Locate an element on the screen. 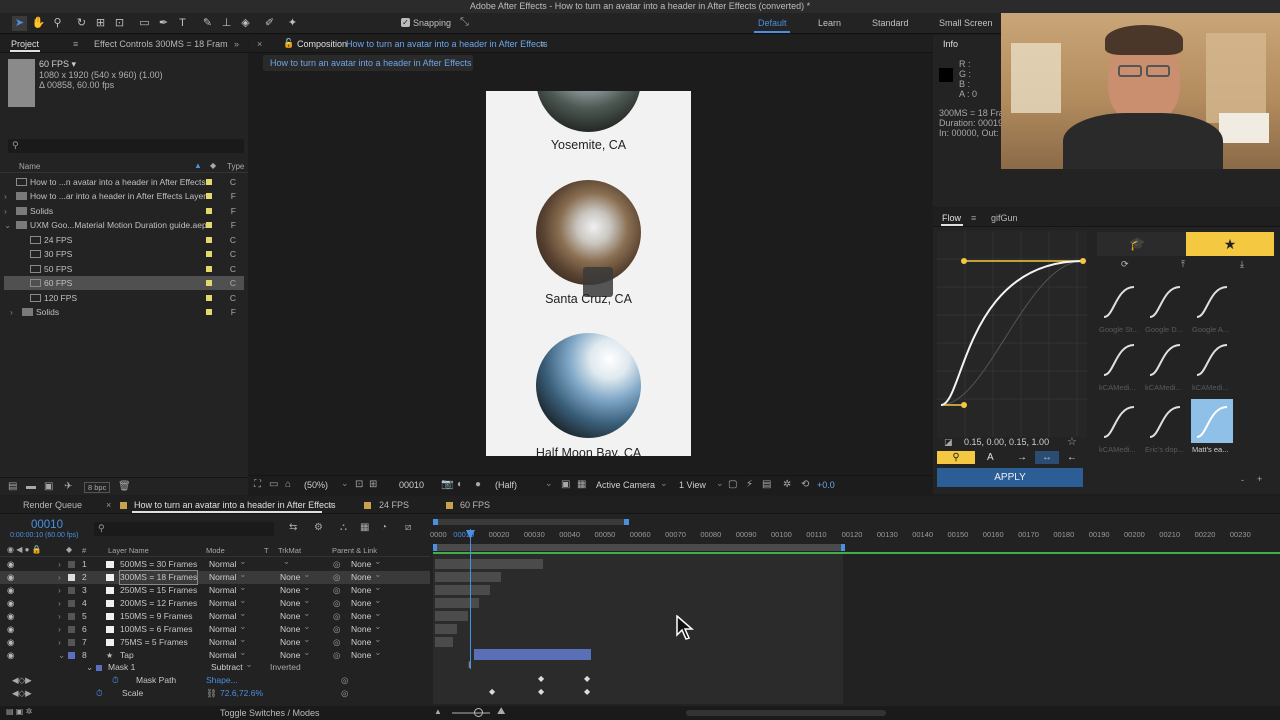  scale-value: 72.6,72.6% is located at coordinates (241, 693).